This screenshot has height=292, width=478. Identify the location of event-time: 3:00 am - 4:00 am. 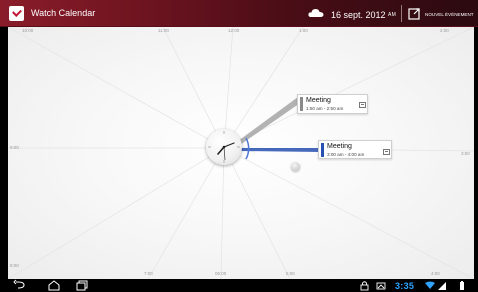
(346, 154).